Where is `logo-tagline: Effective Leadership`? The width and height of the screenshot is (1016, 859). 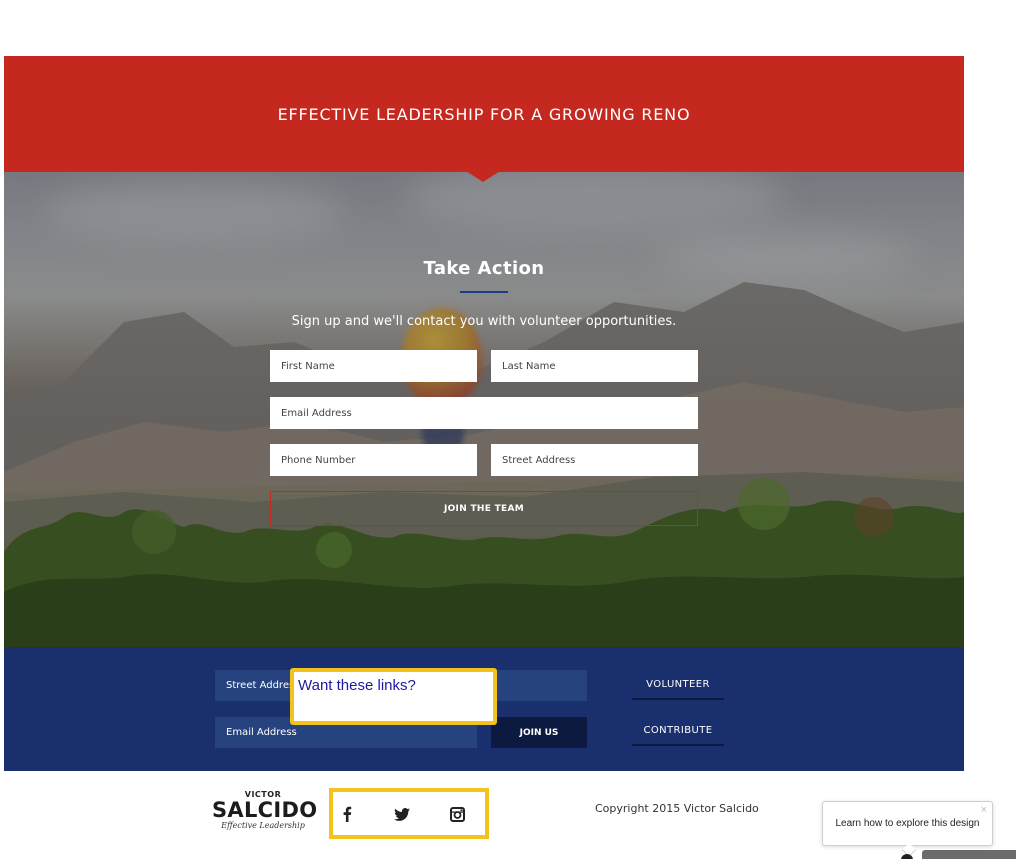
logo-tagline: Effective Leadership is located at coordinates (263, 825).